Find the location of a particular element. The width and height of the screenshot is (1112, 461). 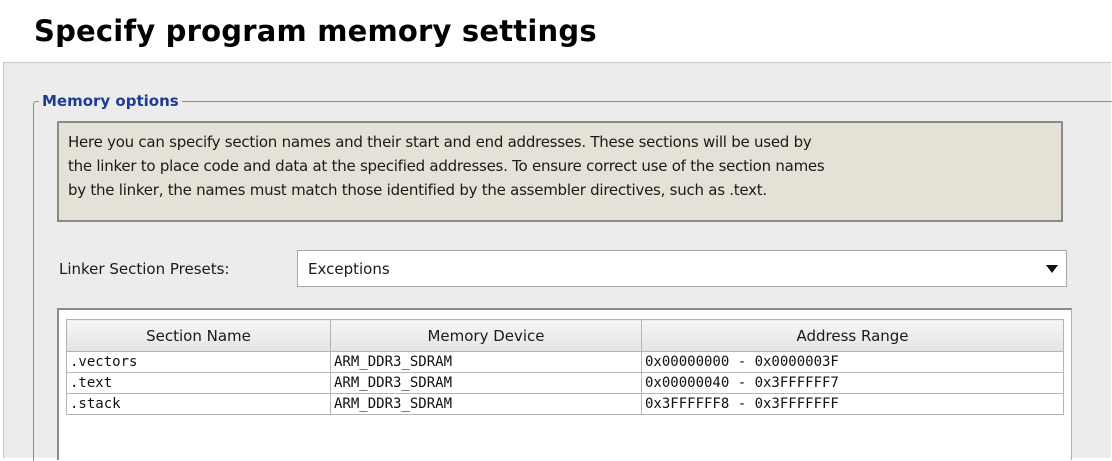

table-header-row: Section Name Memory Device Address Range is located at coordinates (565, 335).